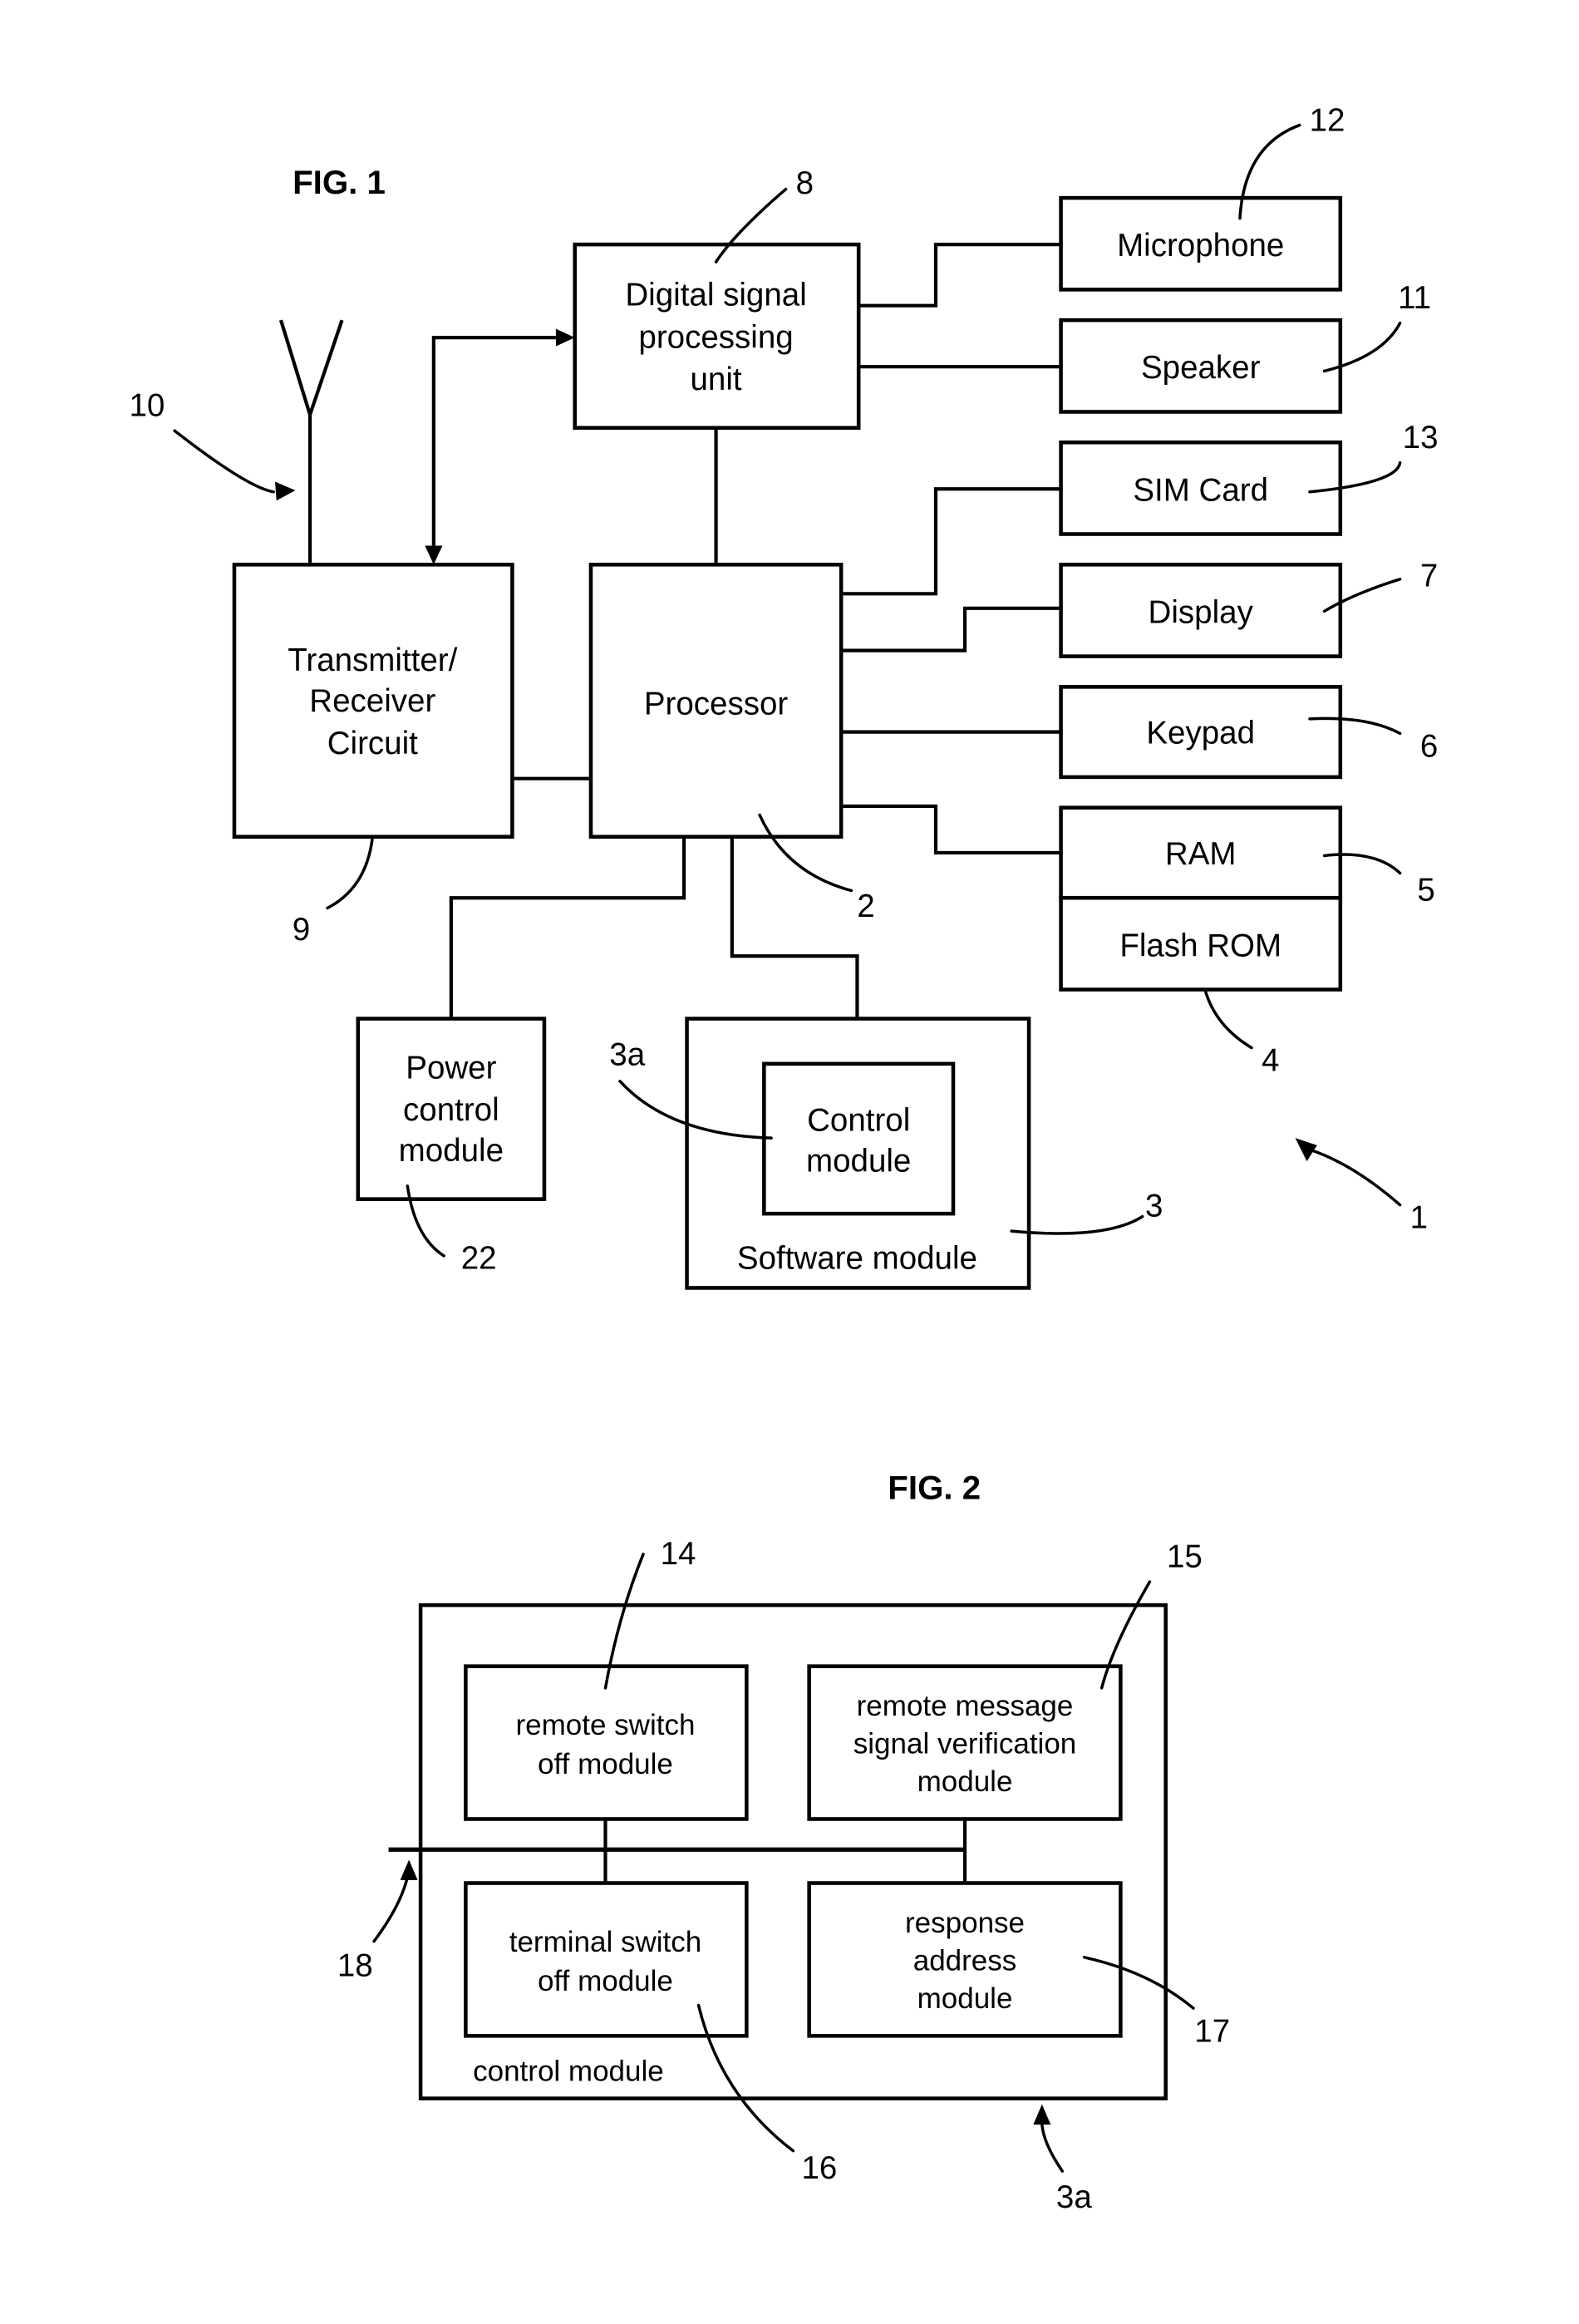 The height and width of the screenshot is (2324, 1579). What do you see at coordinates (605, 1981) in the screenshot?
I see `terminal-switch-off-label-line-2: off module` at bounding box center [605, 1981].